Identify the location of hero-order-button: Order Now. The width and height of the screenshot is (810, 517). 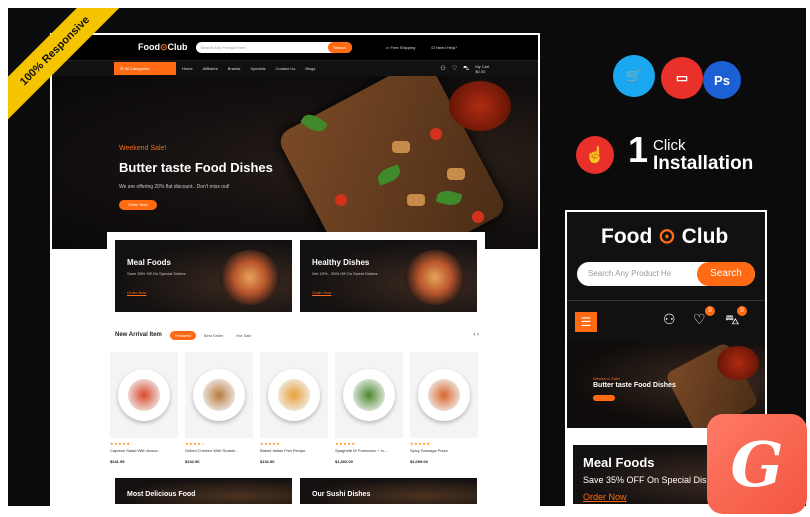
(138, 205).